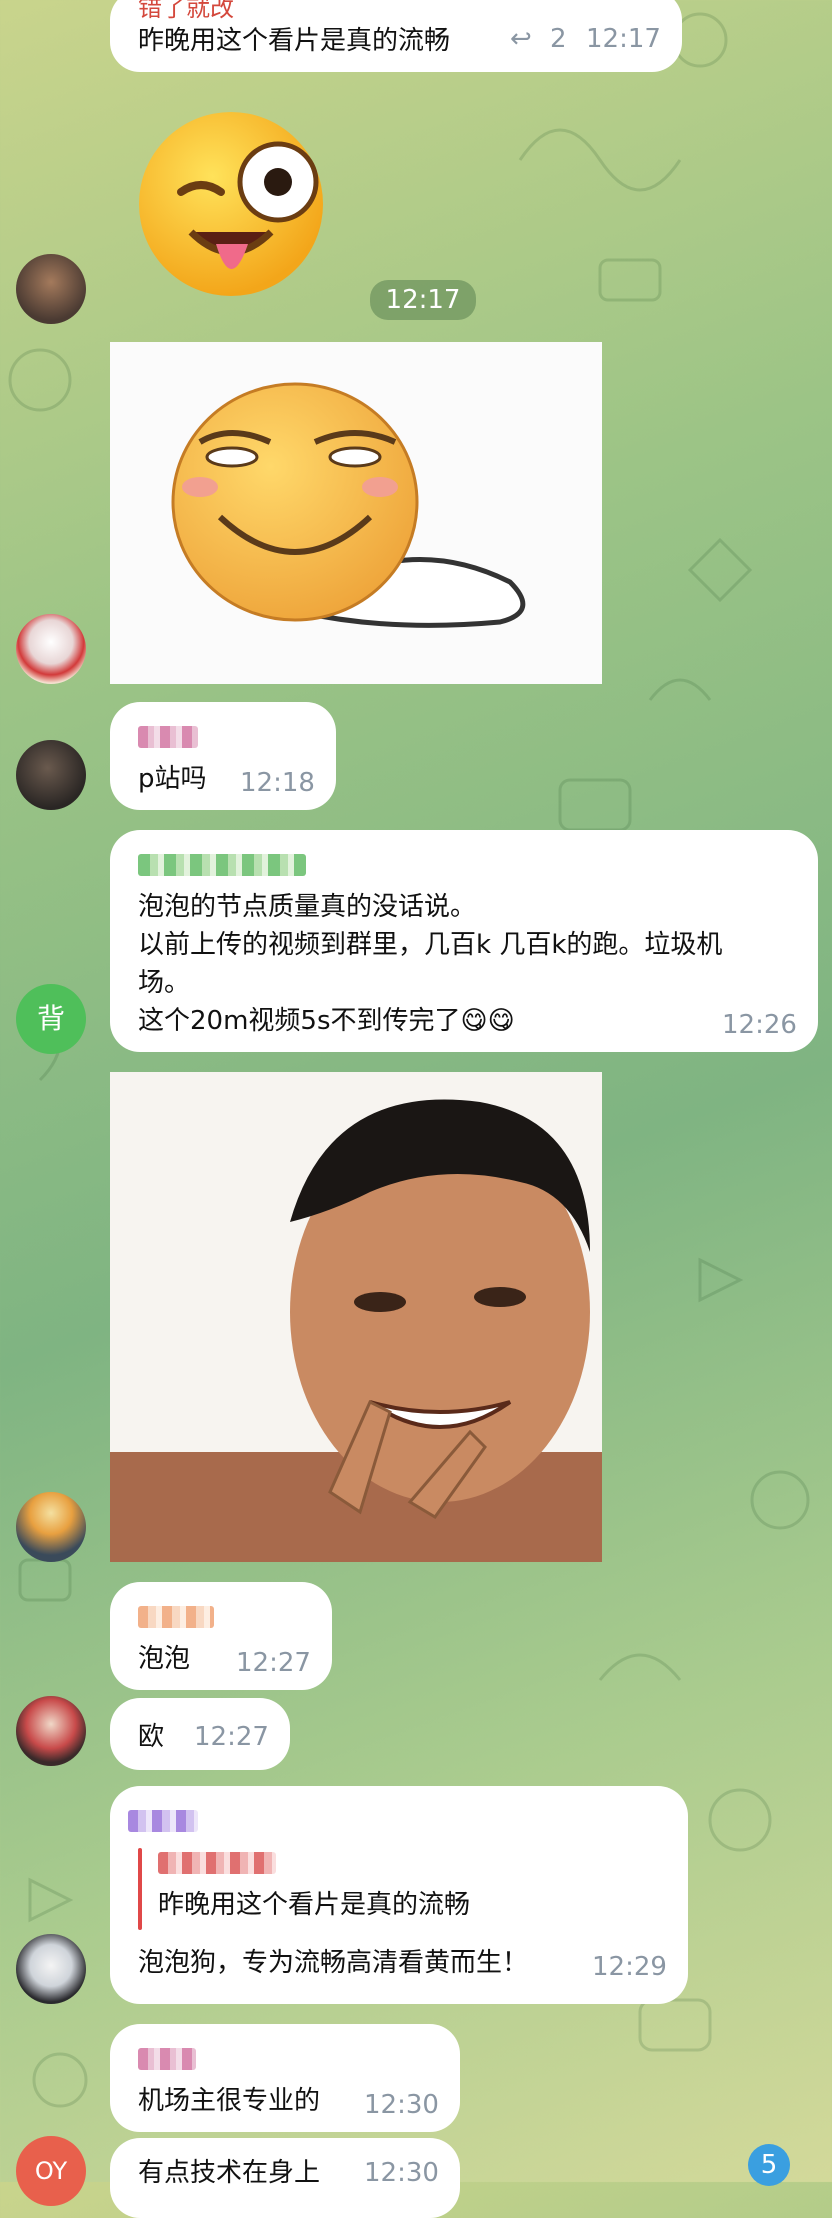 The width and height of the screenshot is (832, 2218). What do you see at coordinates (759, 1025) in the screenshot?
I see `message-time: 12:26` at bounding box center [759, 1025].